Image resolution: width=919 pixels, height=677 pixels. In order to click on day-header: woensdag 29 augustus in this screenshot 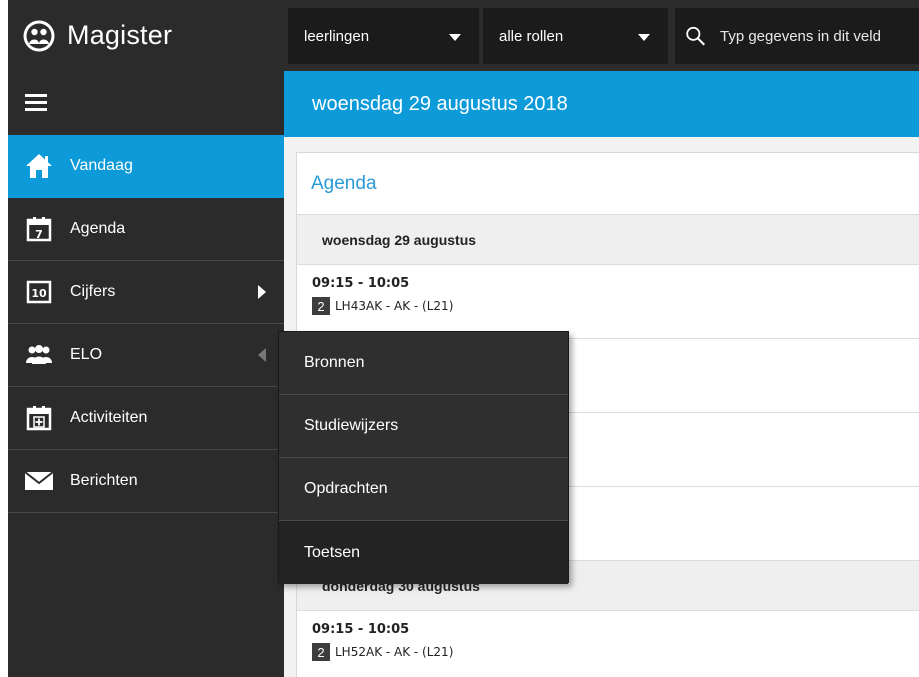, I will do `click(608, 240)`.